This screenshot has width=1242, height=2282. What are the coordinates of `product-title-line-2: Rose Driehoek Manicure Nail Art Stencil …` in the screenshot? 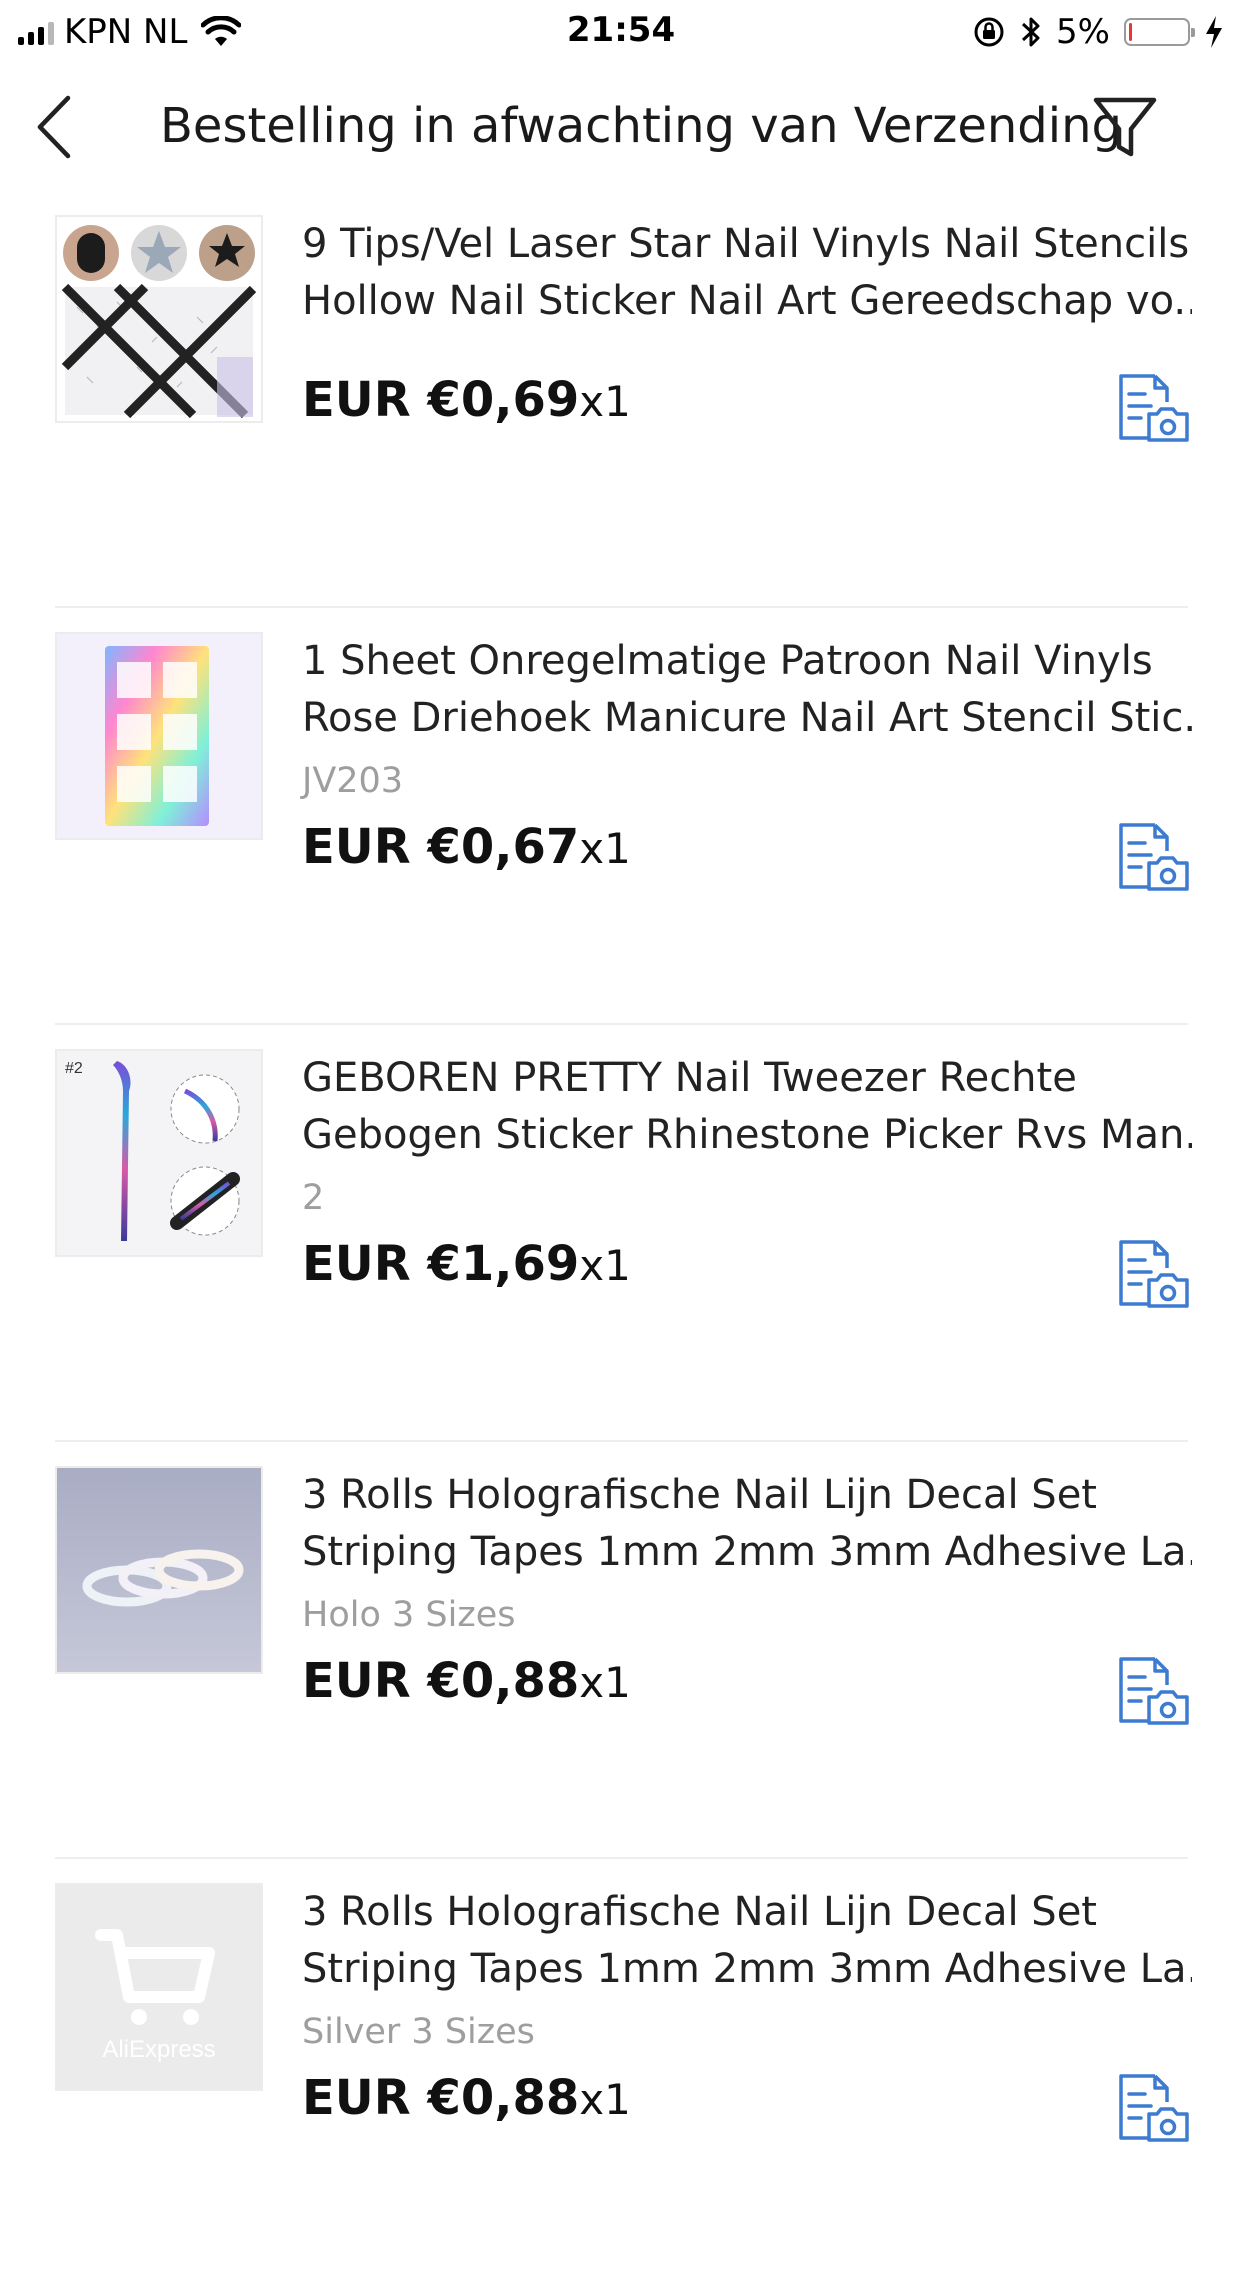 It's located at (747, 718).